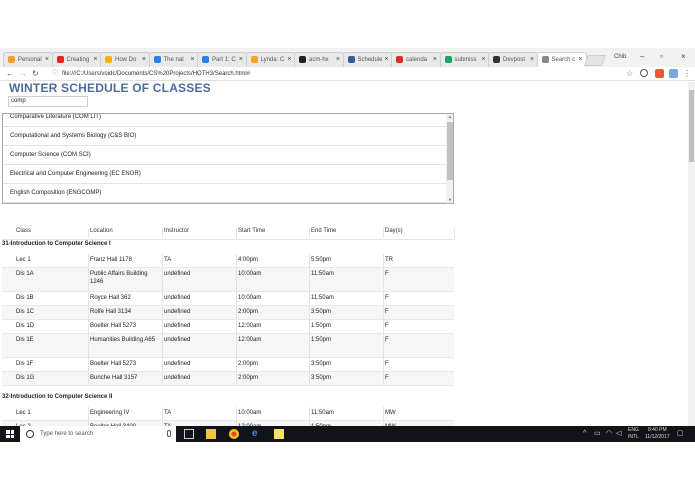 Image resolution: width=695 pixels, height=494 pixels. What do you see at coordinates (620, 57) in the screenshot?
I see `profile-button: Chib` at bounding box center [620, 57].